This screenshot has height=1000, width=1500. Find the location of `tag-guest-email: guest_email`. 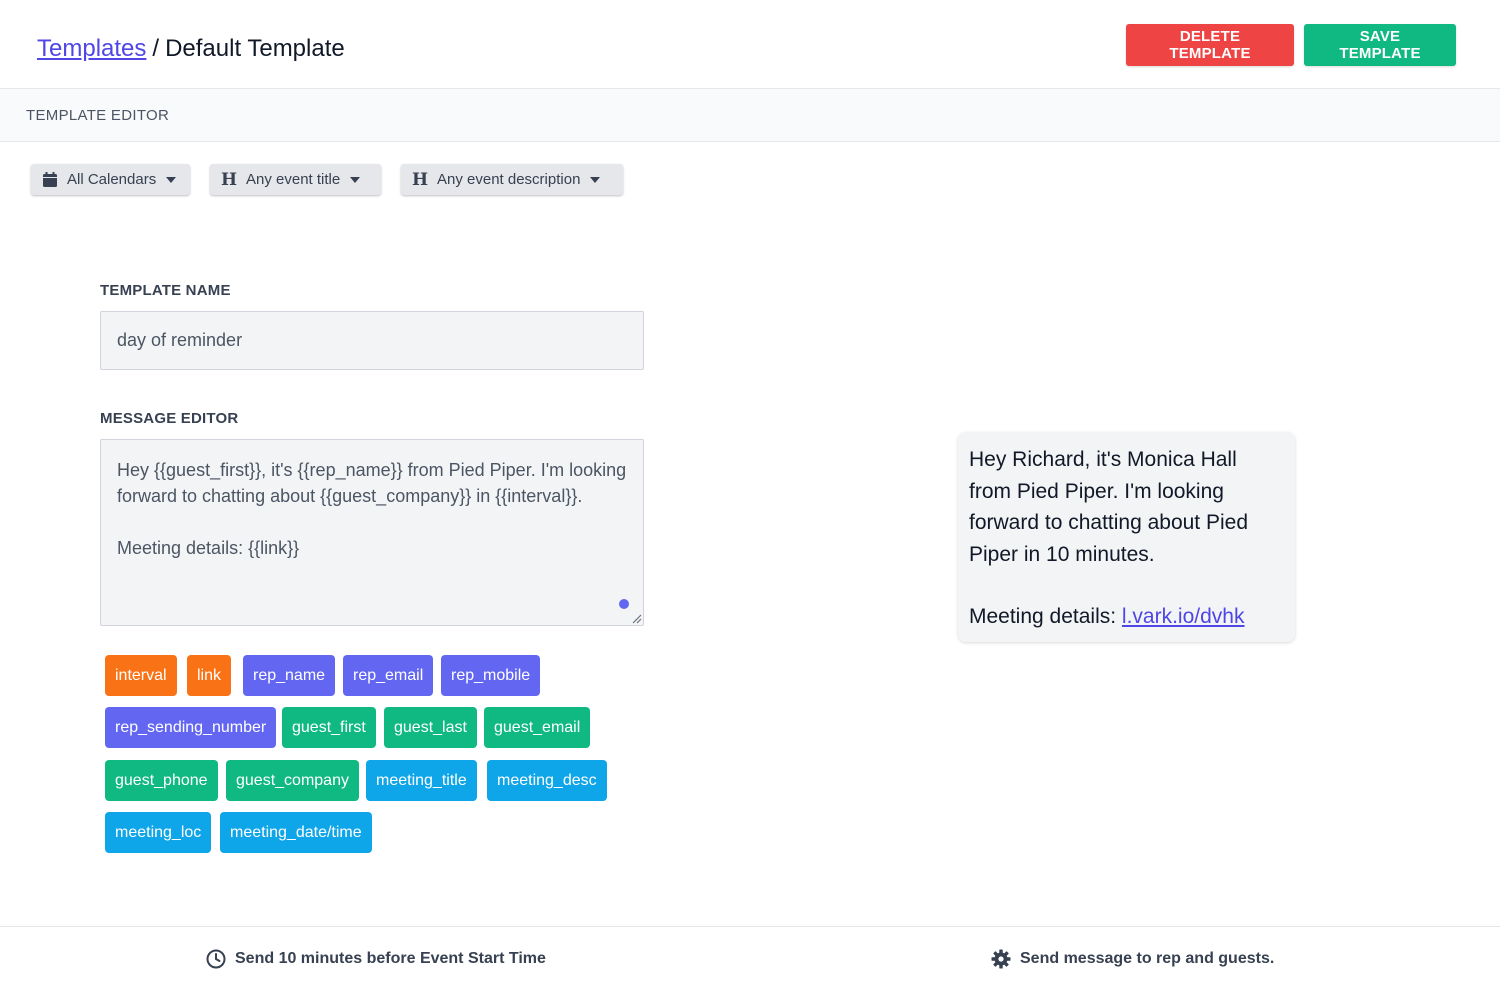

tag-guest-email: guest_email is located at coordinates (537, 727).